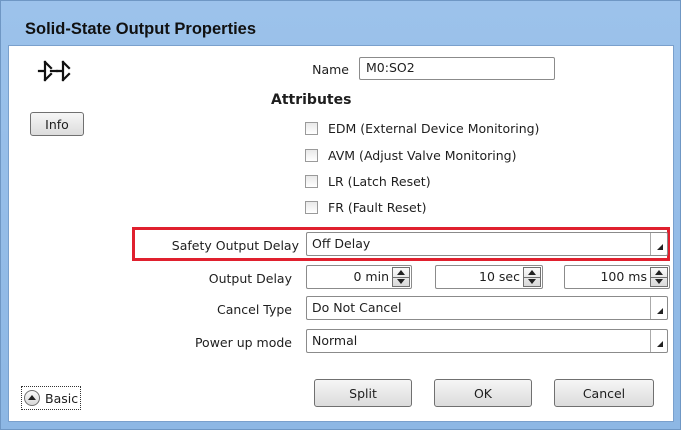 This screenshot has height=430, width=681. What do you see at coordinates (311, 100) in the screenshot?
I see `attributes-heading: Attributes` at bounding box center [311, 100].